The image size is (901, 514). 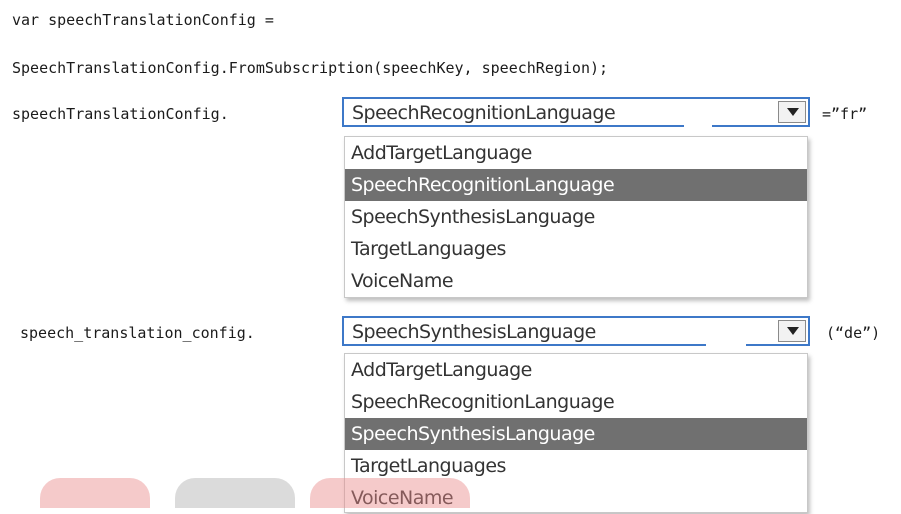 What do you see at coordinates (120, 114) in the screenshot?
I see `code-line-config-property: speechTranslationConfig.` at bounding box center [120, 114].